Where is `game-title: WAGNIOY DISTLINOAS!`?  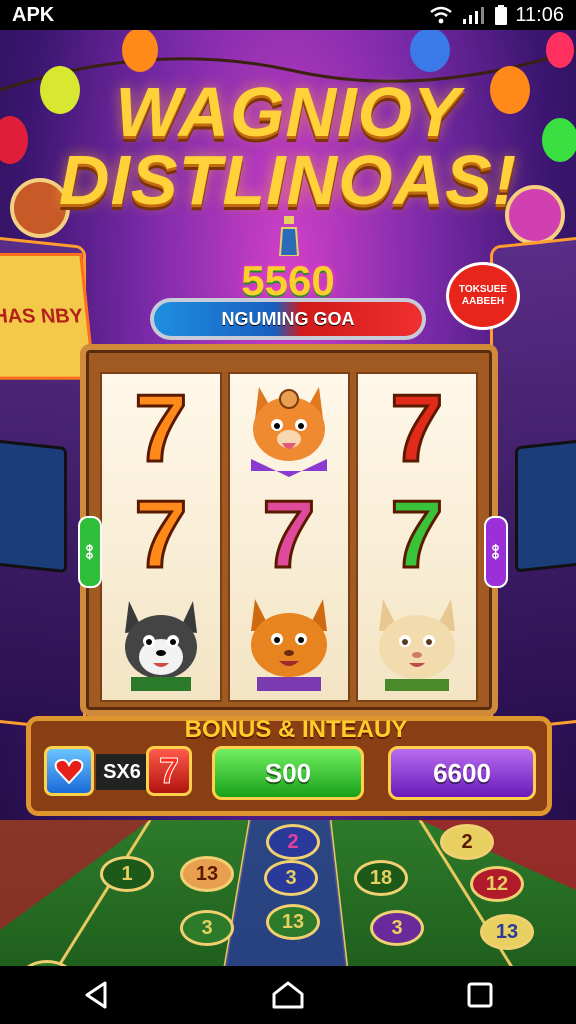 game-title: WAGNIOY DISTLINOAS! is located at coordinates (288, 146).